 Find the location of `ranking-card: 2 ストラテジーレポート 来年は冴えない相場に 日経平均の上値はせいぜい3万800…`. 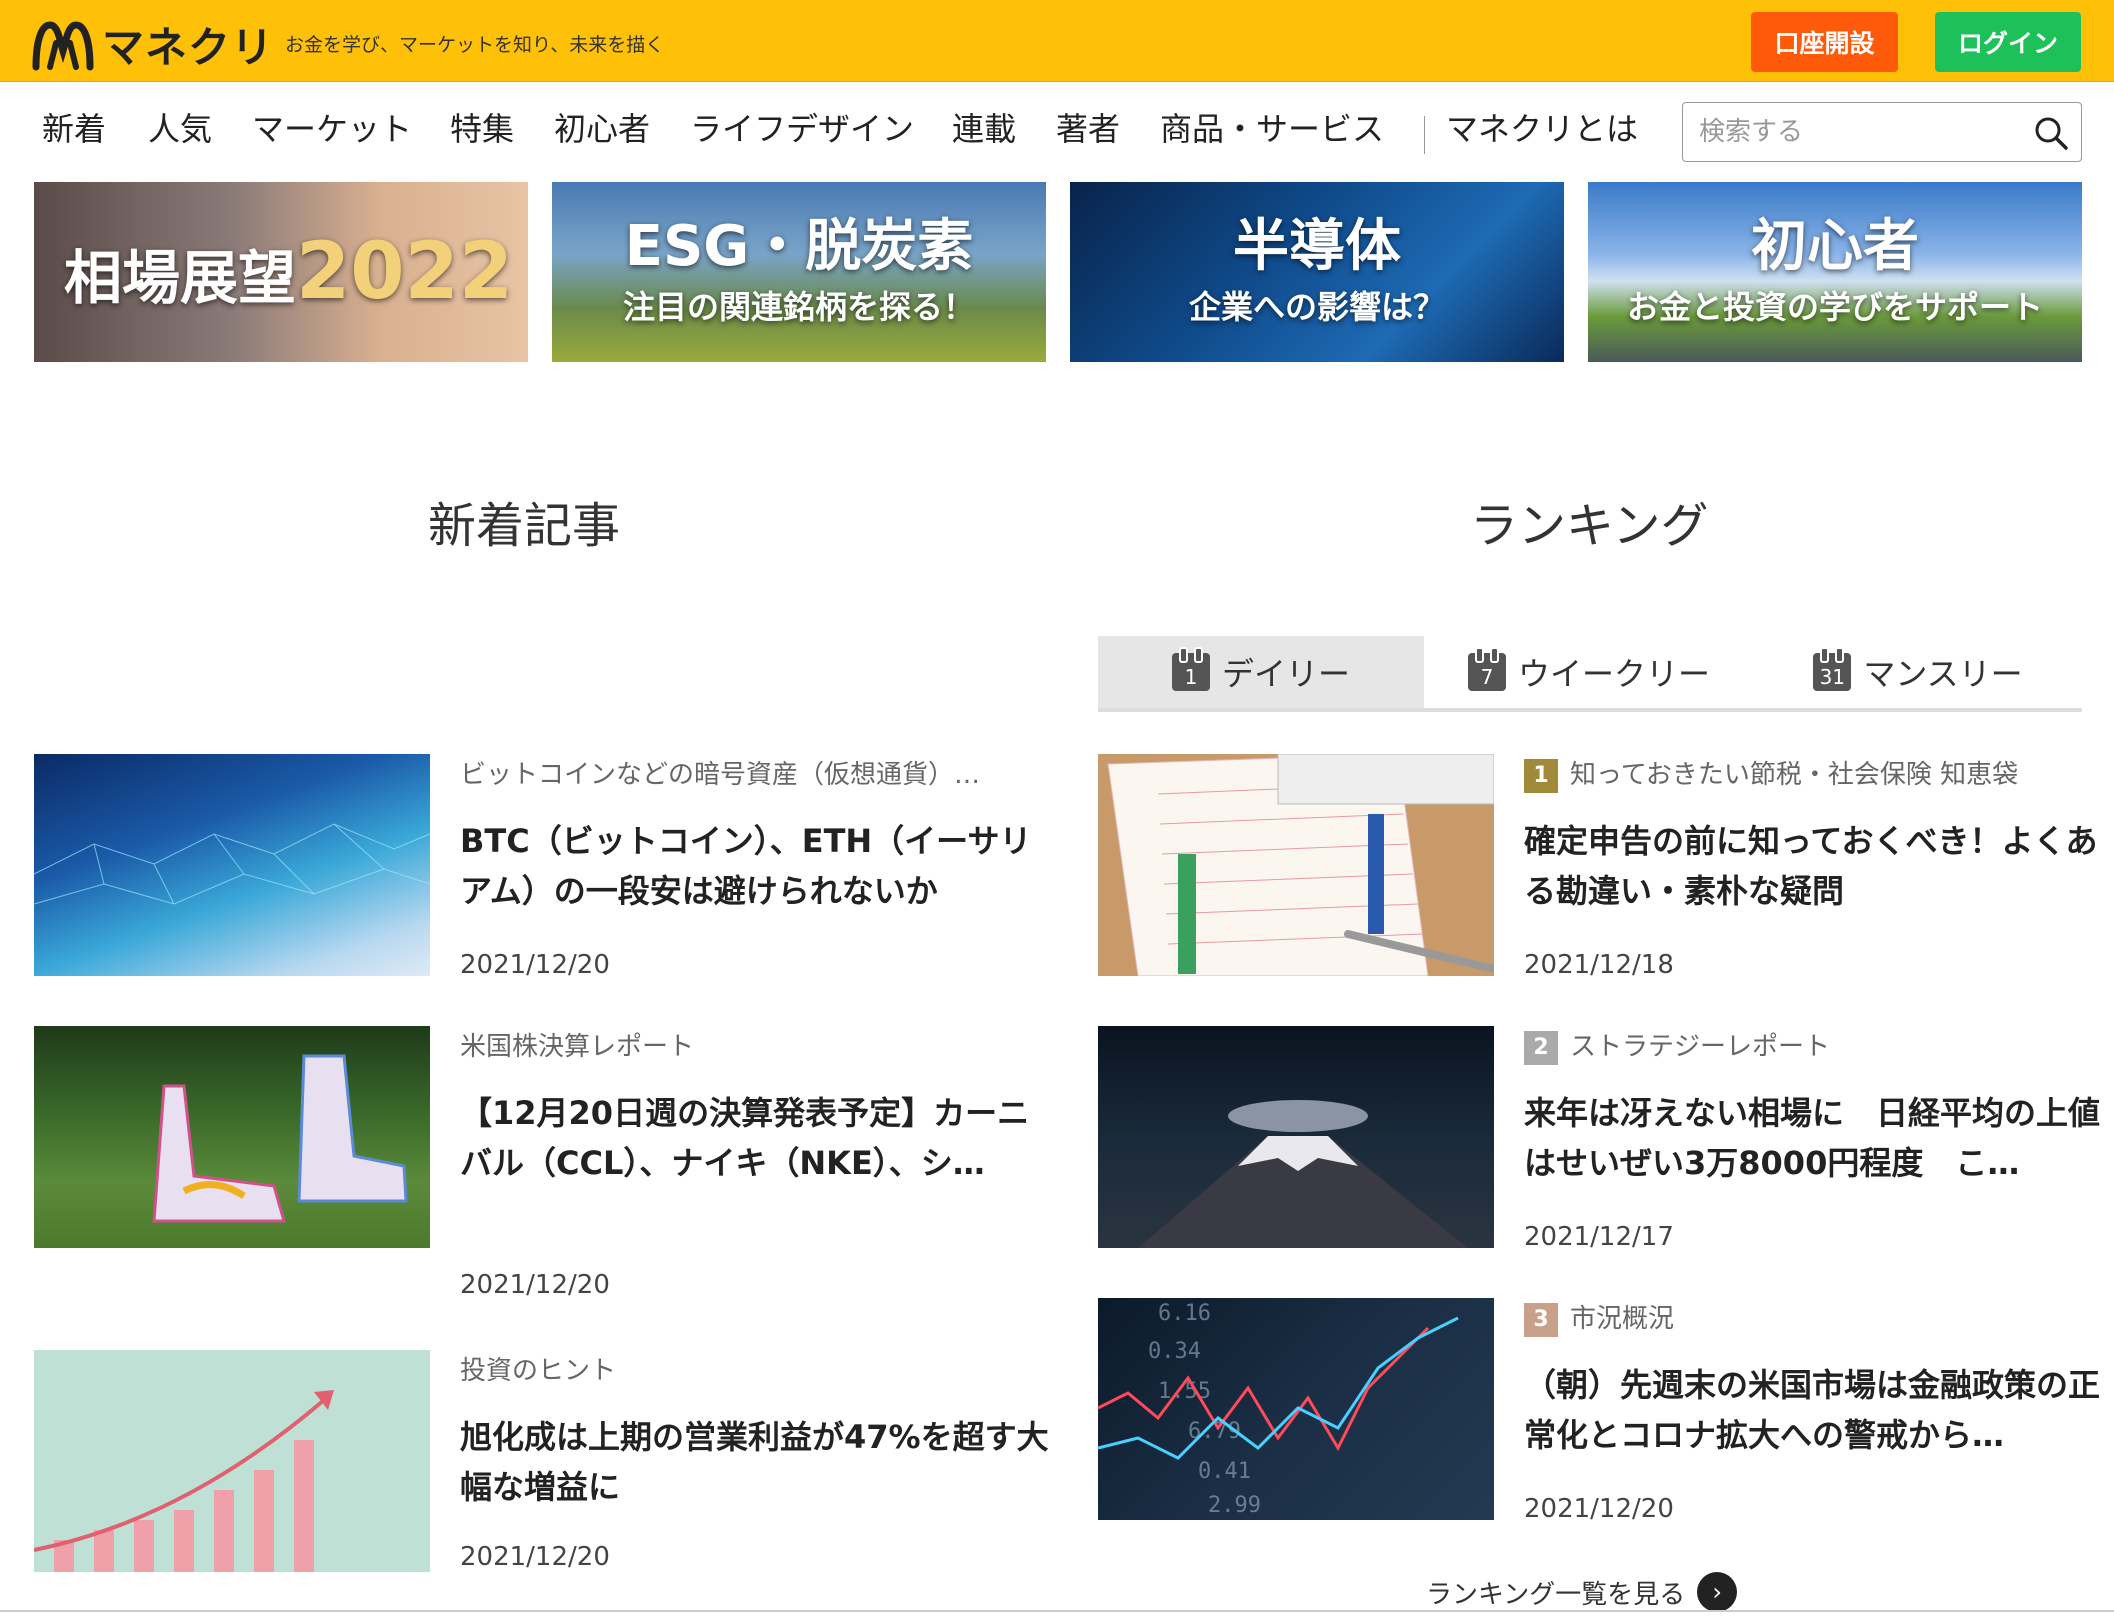

ranking-card: 2 ストラテジーレポート 来年は冴えない相場に 日経平均の上値はせいぜい3万800… is located at coordinates (1599, 1146).